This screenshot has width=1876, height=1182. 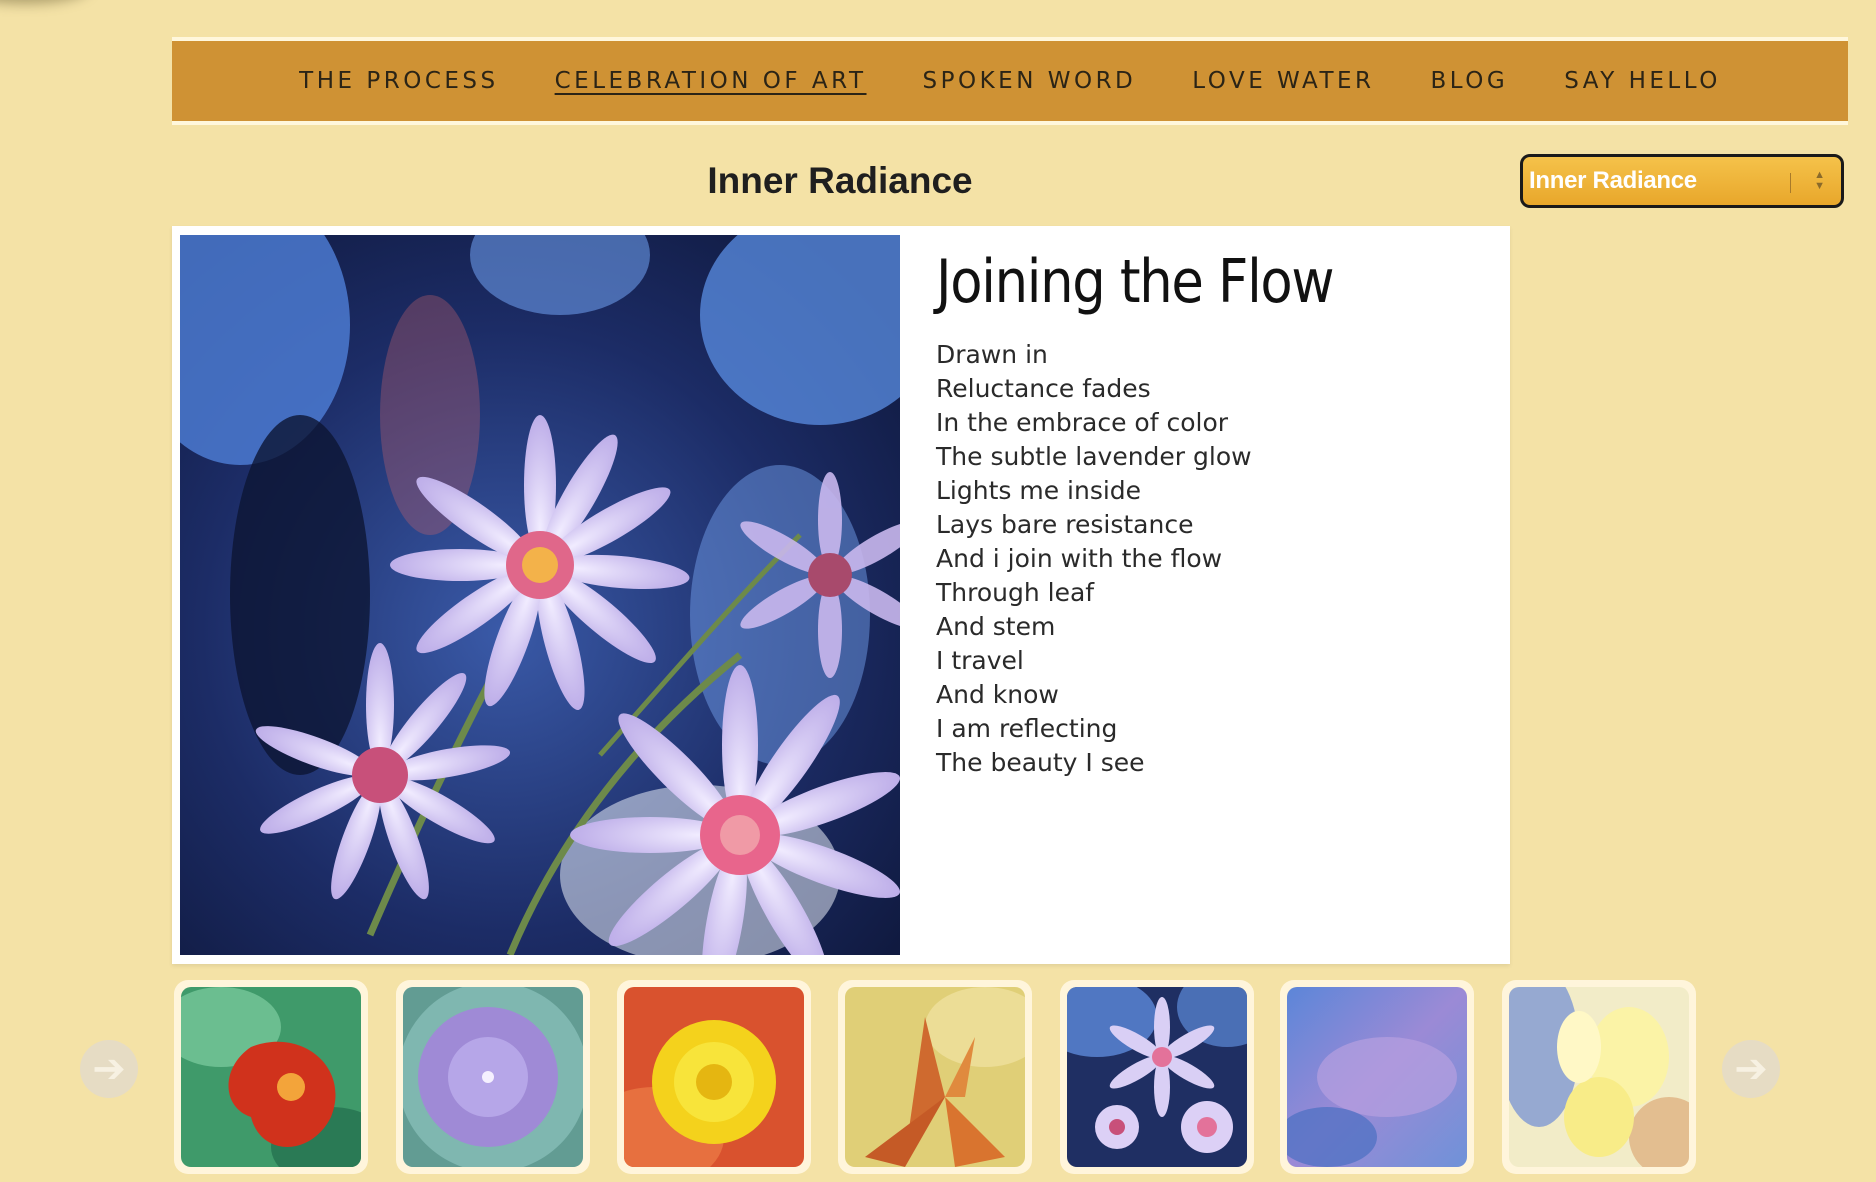 I want to click on poem-line: In the embrace of color, so click(x=1082, y=422).